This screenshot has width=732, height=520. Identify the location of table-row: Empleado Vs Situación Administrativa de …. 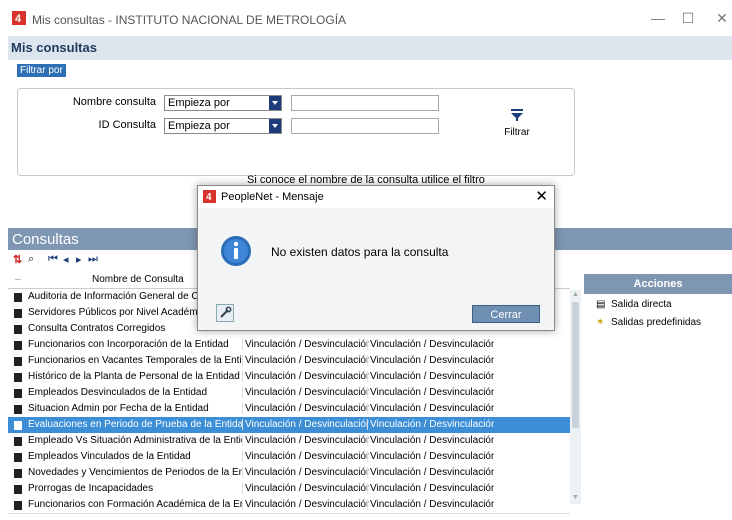
(289, 441).